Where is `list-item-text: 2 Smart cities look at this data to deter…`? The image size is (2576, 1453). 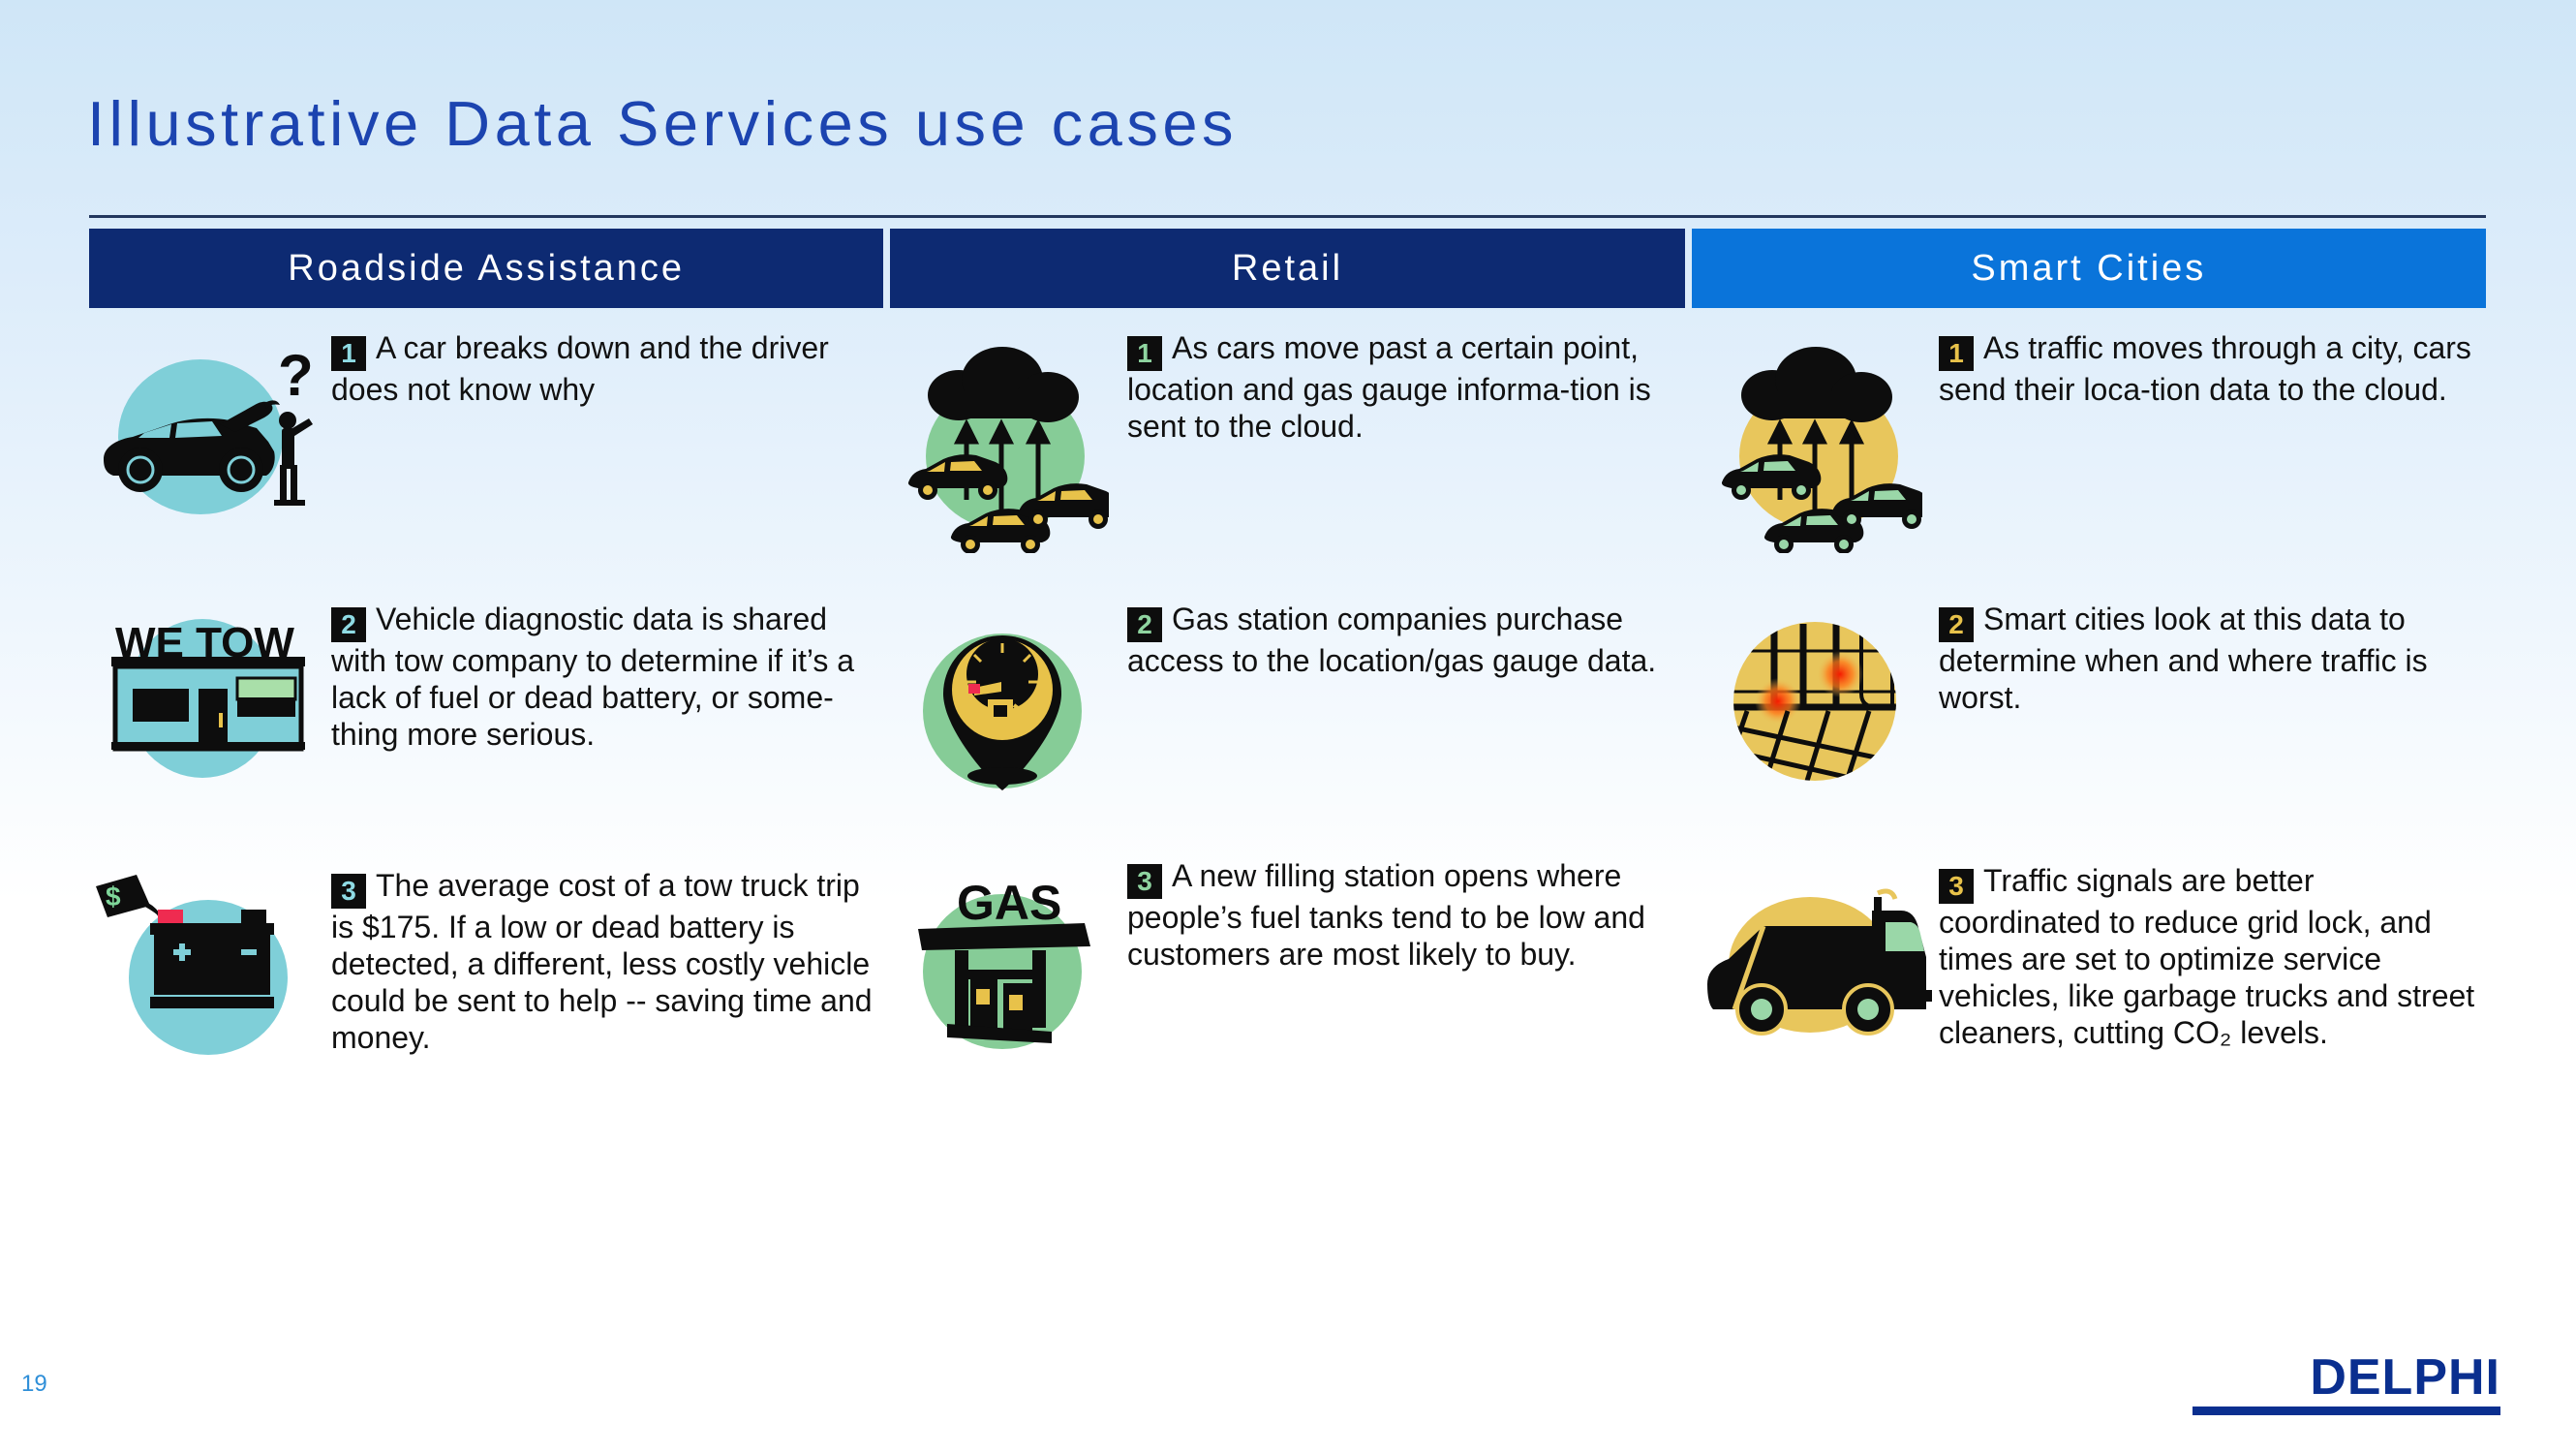 list-item-text: 2 Smart cities look at this data to deter… is located at coordinates (2219, 658).